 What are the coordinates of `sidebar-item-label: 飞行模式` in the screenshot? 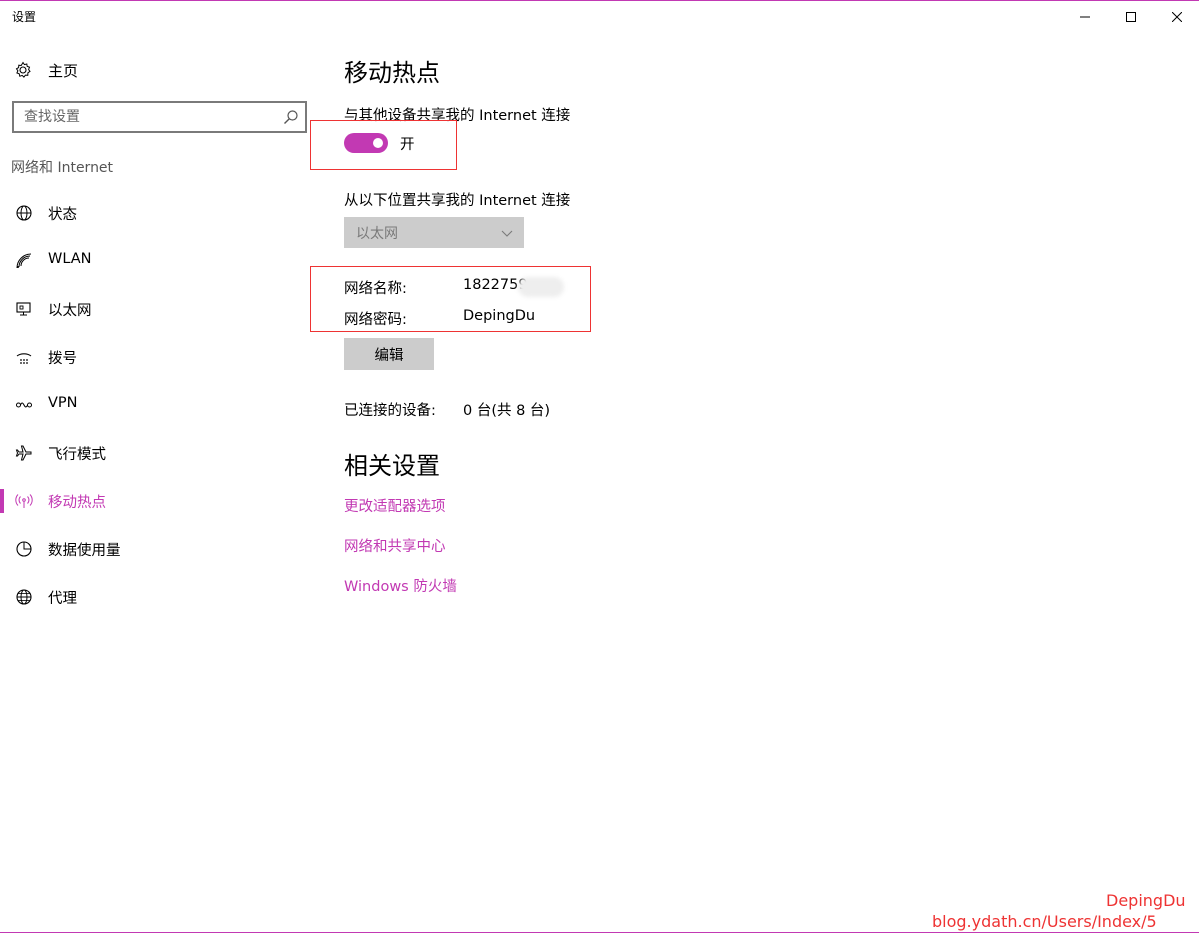 It's located at (77, 455).